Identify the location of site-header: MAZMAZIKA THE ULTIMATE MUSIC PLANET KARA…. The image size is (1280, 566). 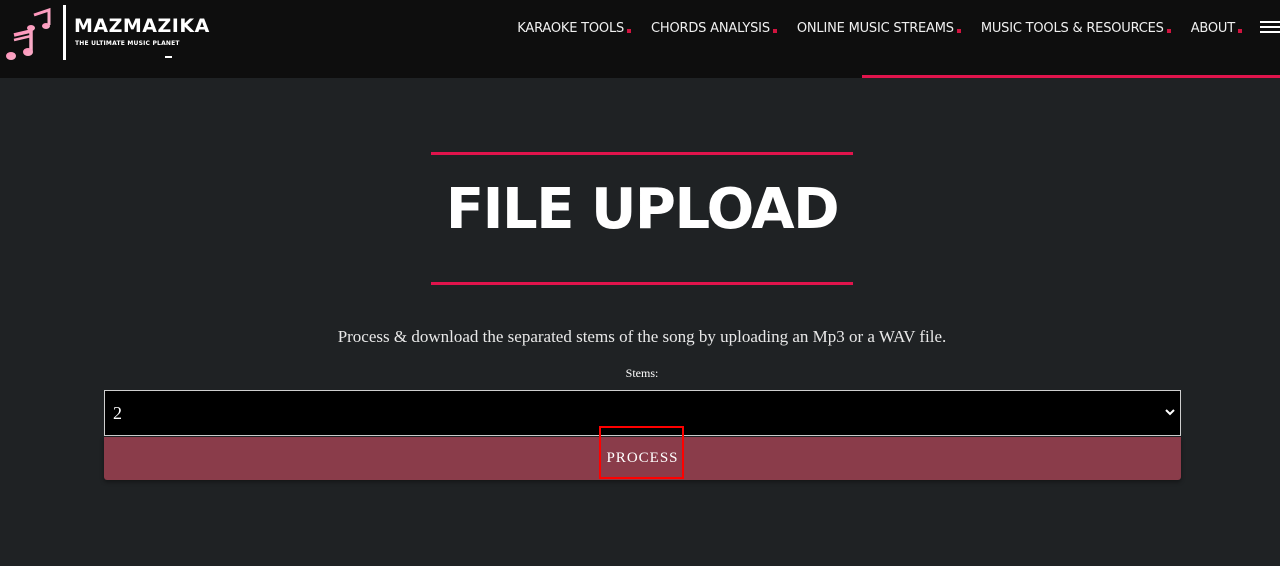
(640, 39).